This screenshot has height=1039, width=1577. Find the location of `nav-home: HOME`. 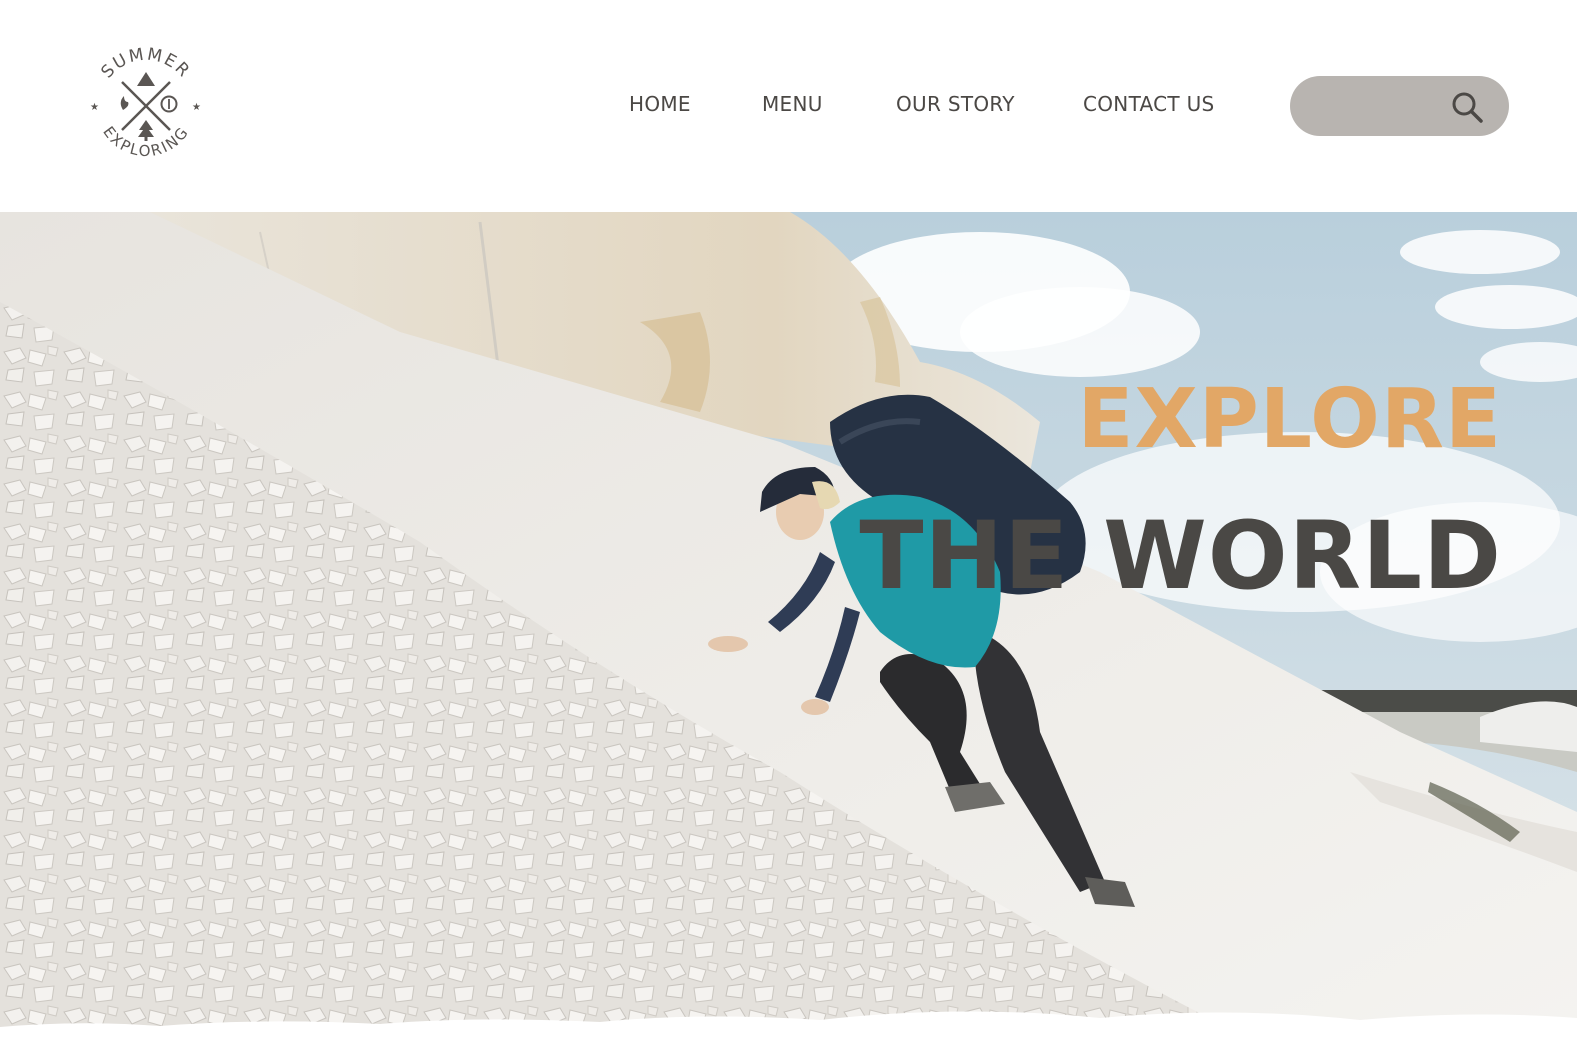

nav-home: HOME is located at coordinates (660, 104).